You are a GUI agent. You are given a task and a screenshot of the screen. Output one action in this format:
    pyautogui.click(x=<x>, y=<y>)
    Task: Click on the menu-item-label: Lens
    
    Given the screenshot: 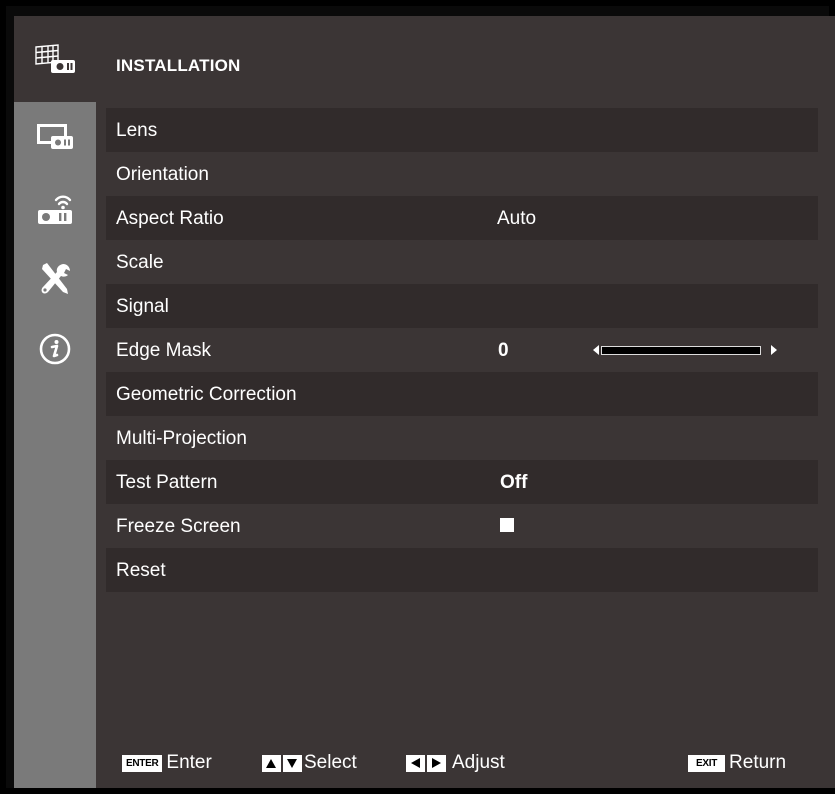 What is the action you would take?
    pyautogui.click(x=137, y=130)
    